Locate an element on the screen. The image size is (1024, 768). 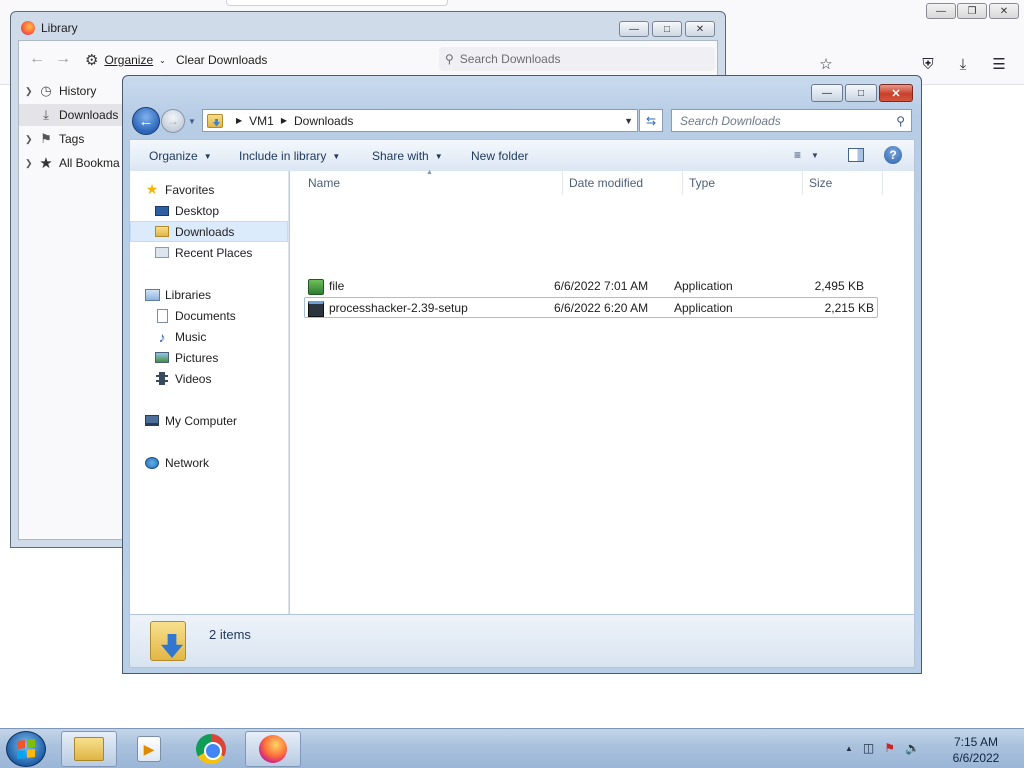
column-header-size: Size is located at coordinates (843, 183).